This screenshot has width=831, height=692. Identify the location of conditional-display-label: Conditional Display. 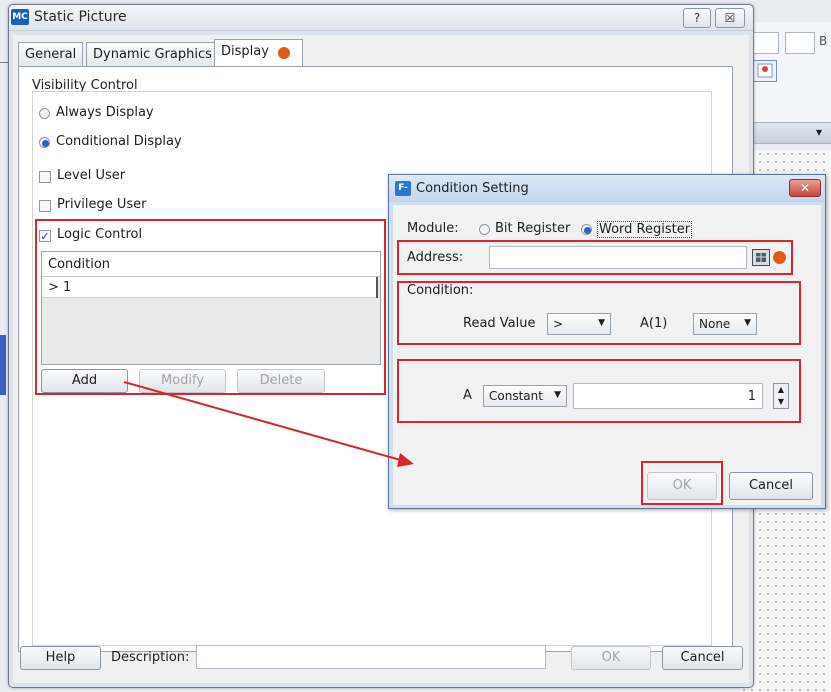
(119, 141).